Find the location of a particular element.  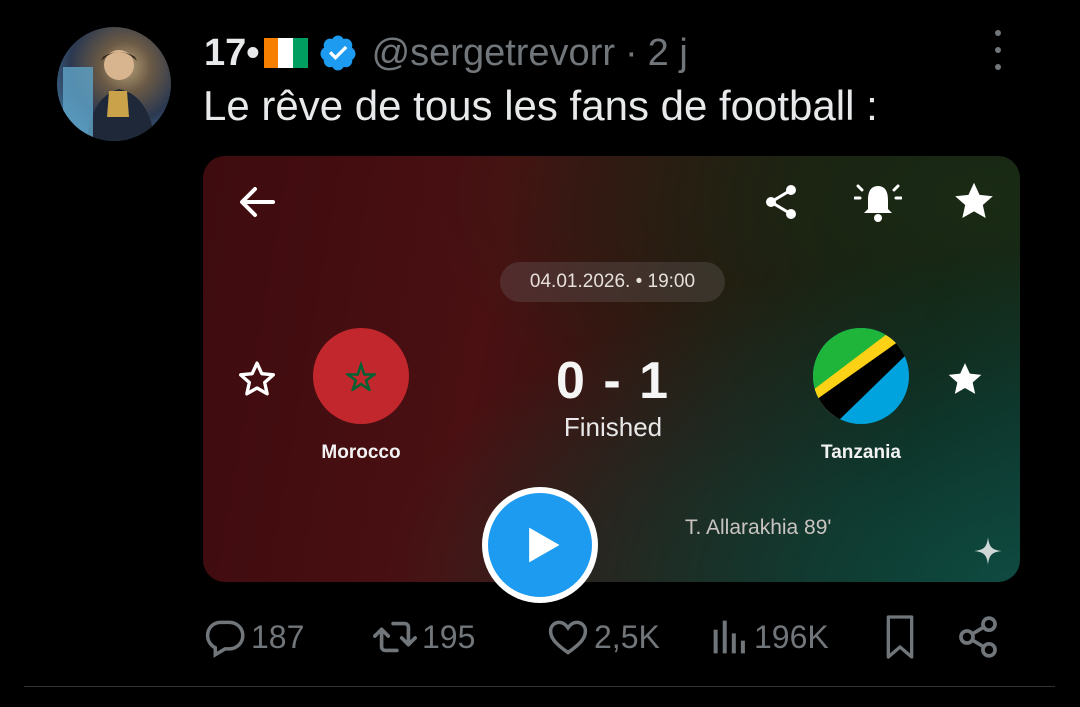

favorite-home-star-icon is located at coordinates (257, 378).